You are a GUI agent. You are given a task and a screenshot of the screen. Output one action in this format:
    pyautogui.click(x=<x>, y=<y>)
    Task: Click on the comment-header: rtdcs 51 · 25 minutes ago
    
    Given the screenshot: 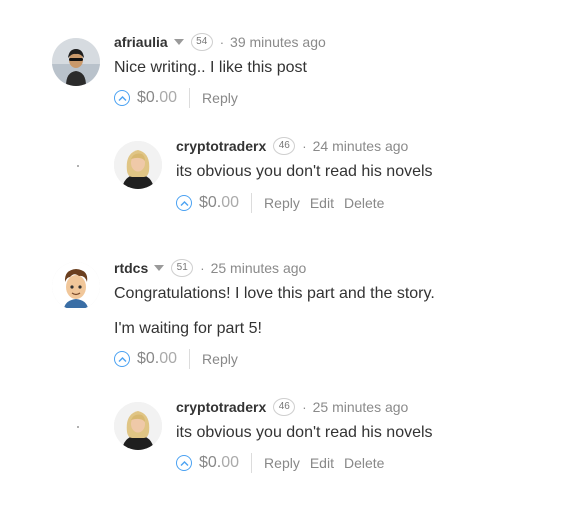 What is the action you would take?
    pyautogui.click(x=210, y=268)
    